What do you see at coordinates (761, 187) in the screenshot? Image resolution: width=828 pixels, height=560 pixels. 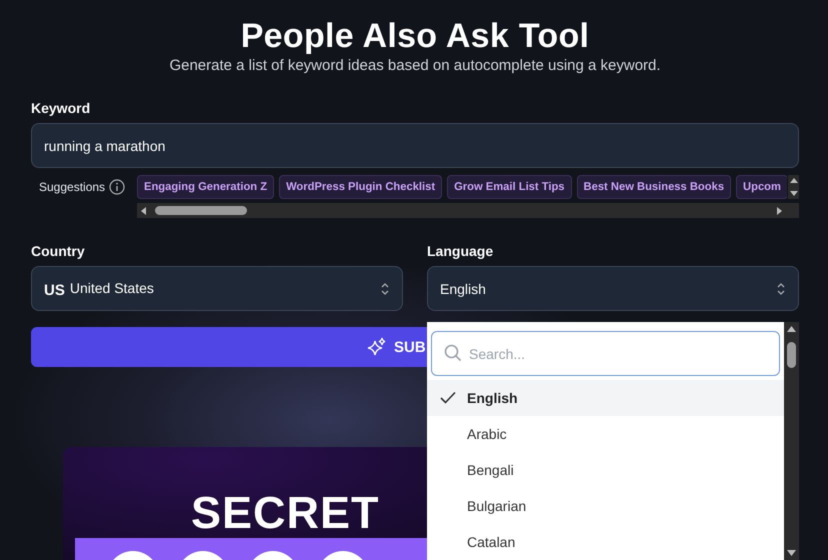 I see `suggestion-chip: Upcom` at bounding box center [761, 187].